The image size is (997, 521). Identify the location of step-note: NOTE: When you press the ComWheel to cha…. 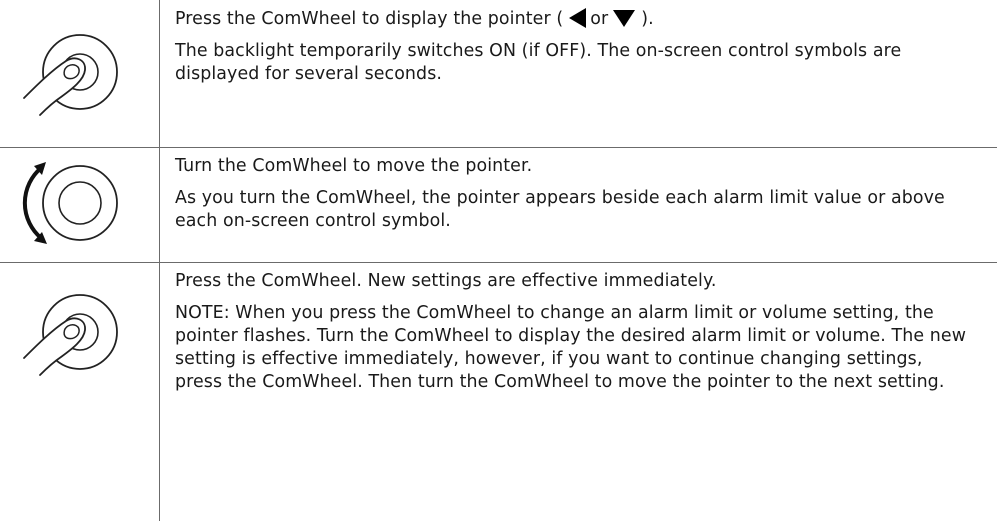
(571, 347).